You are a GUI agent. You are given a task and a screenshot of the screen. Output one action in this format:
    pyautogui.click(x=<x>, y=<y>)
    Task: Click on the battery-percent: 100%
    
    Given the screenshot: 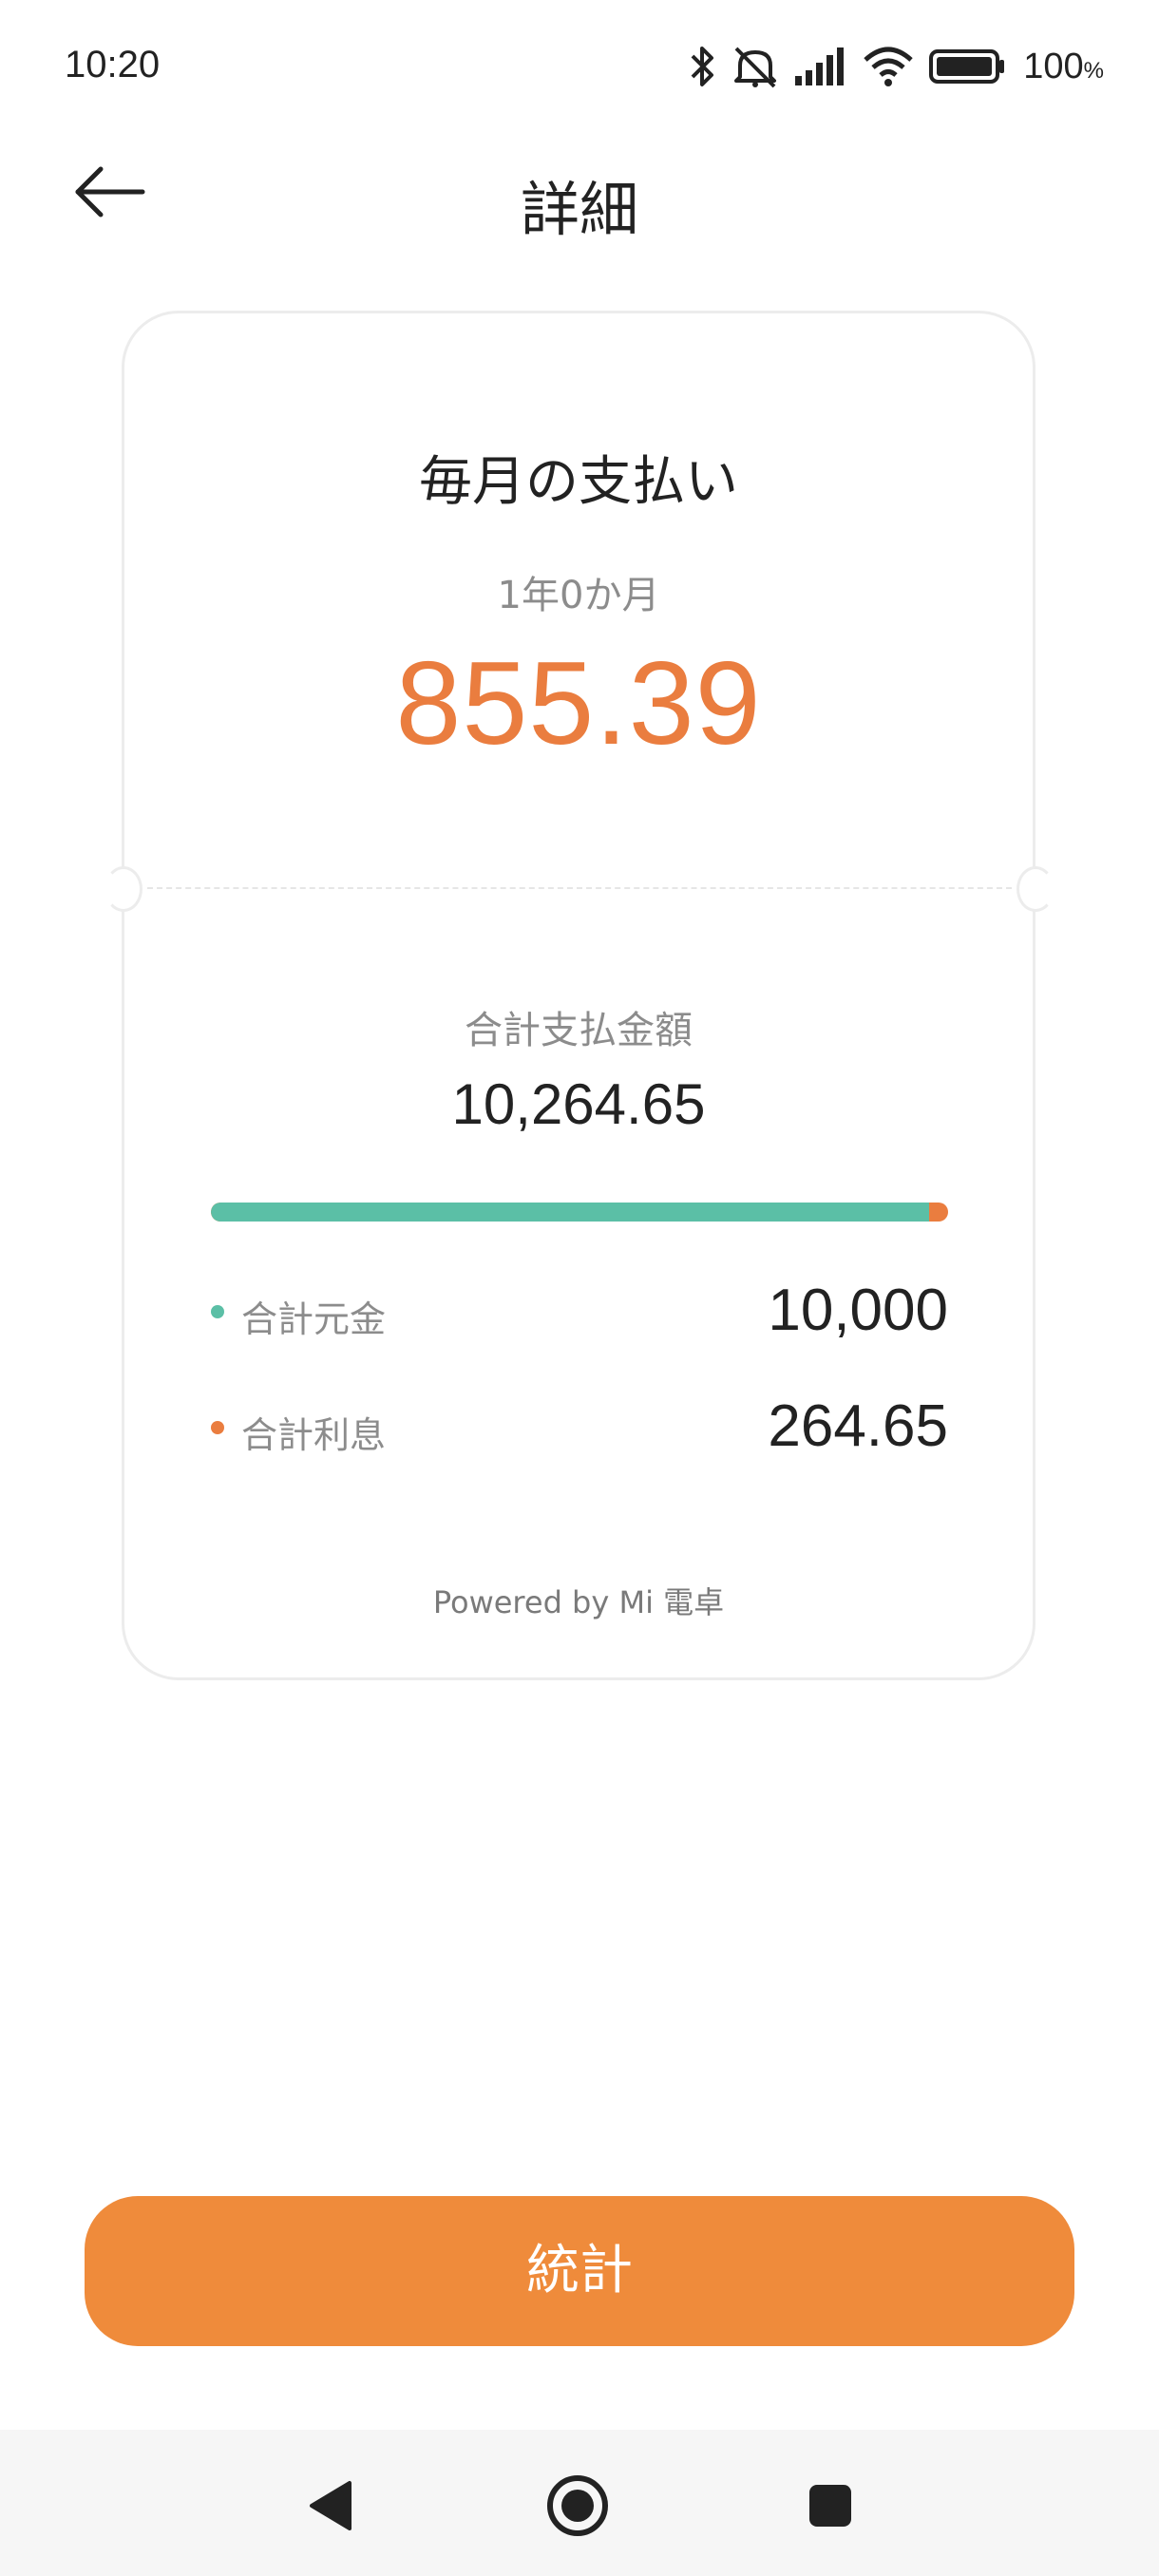 What is the action you would take?
    pyautogui.click(x=1063, y=66)
    